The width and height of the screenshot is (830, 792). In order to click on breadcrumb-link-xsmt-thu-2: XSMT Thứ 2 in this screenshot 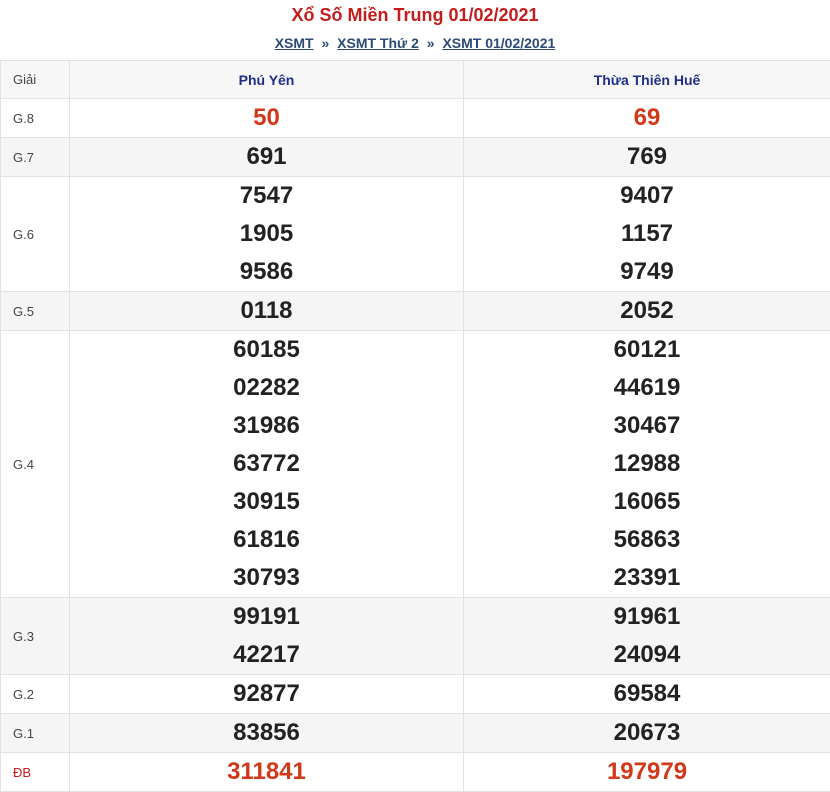, I will do `click(378, 43)`.